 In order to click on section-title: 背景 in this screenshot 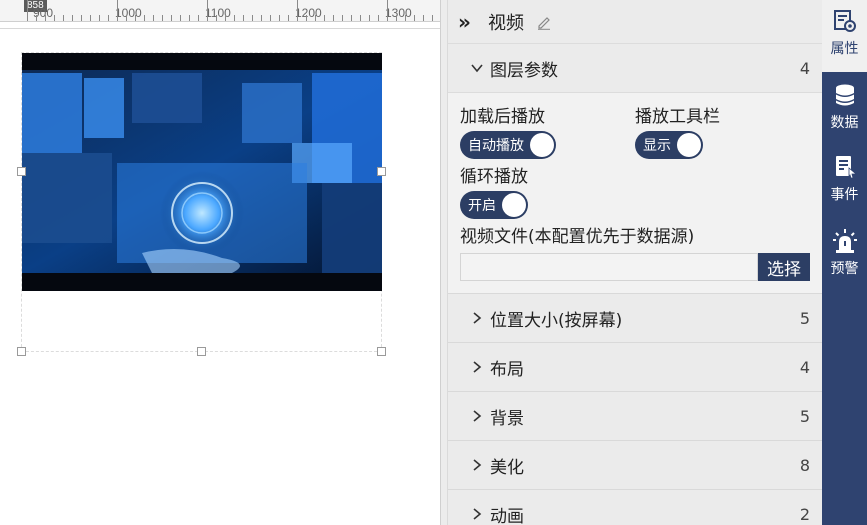, I will do `click(507, 418)`.